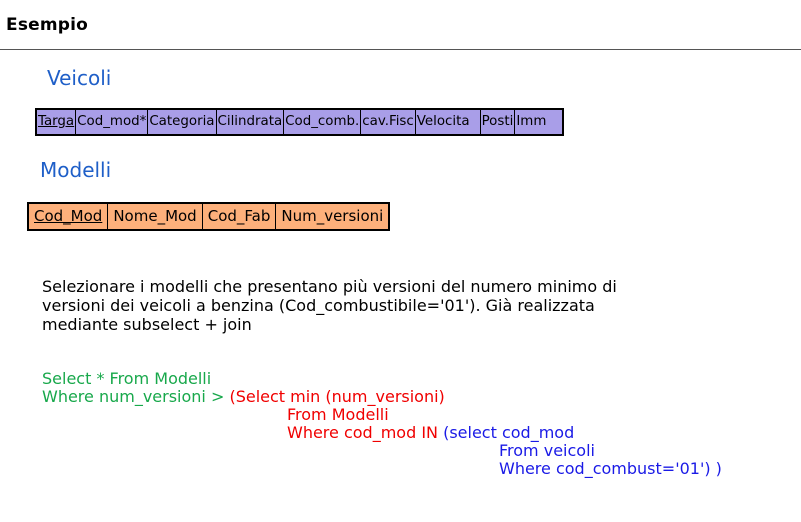 Image resolution: width=801 pixels, height=522 pixels. What do you see at coordinates (547, 450) in the screenshot?
I see `sql-inner-from: From veicoli` at bounding box center [547, 450].